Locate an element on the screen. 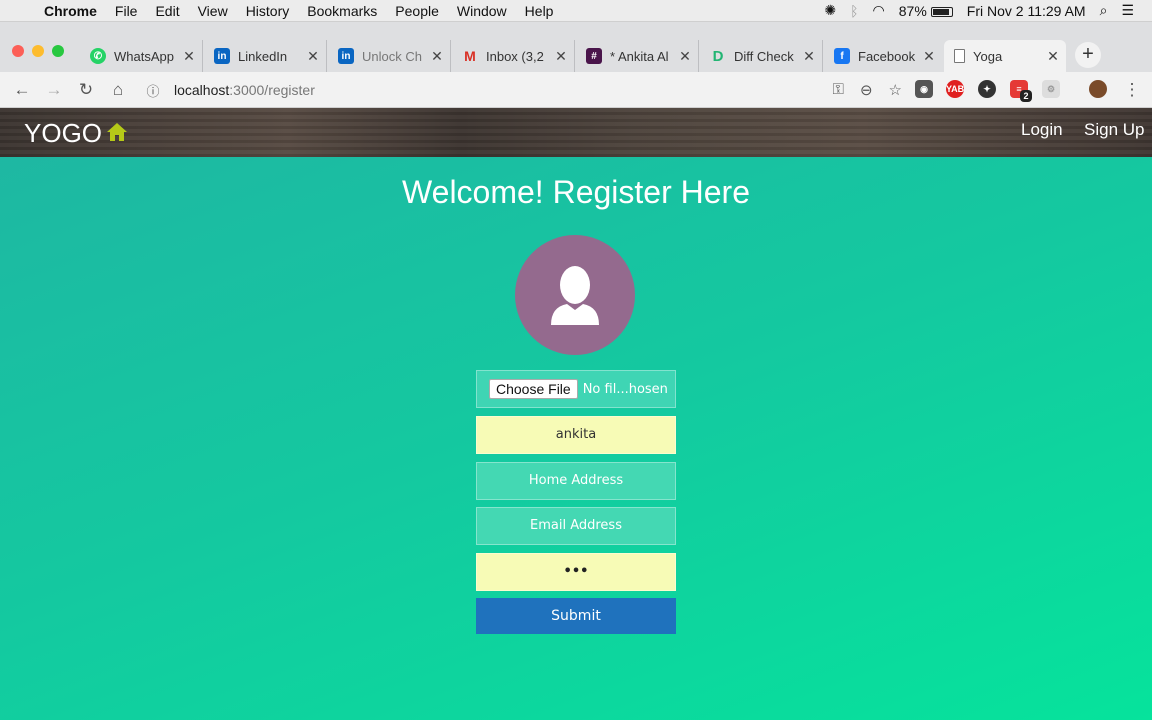 Image resolution: width=1152 pixels, height=720 pixels. tab-title: LinkedIn is located at coordinates (263, 56).